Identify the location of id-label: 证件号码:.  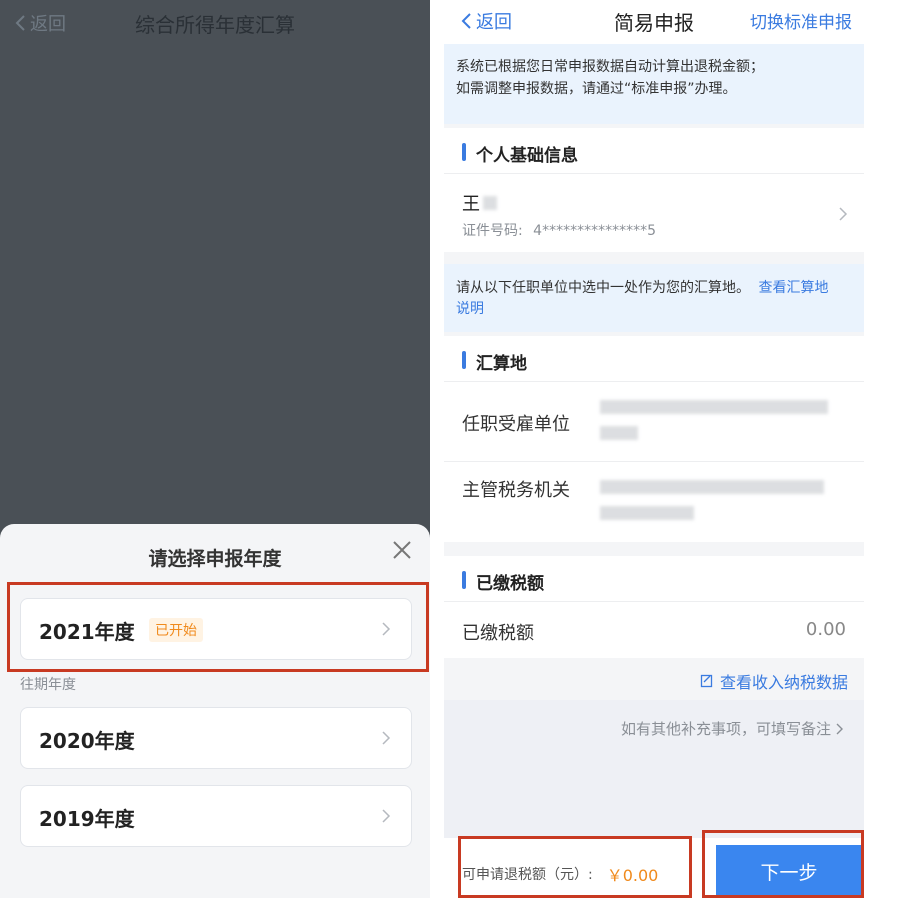
(492, 231).